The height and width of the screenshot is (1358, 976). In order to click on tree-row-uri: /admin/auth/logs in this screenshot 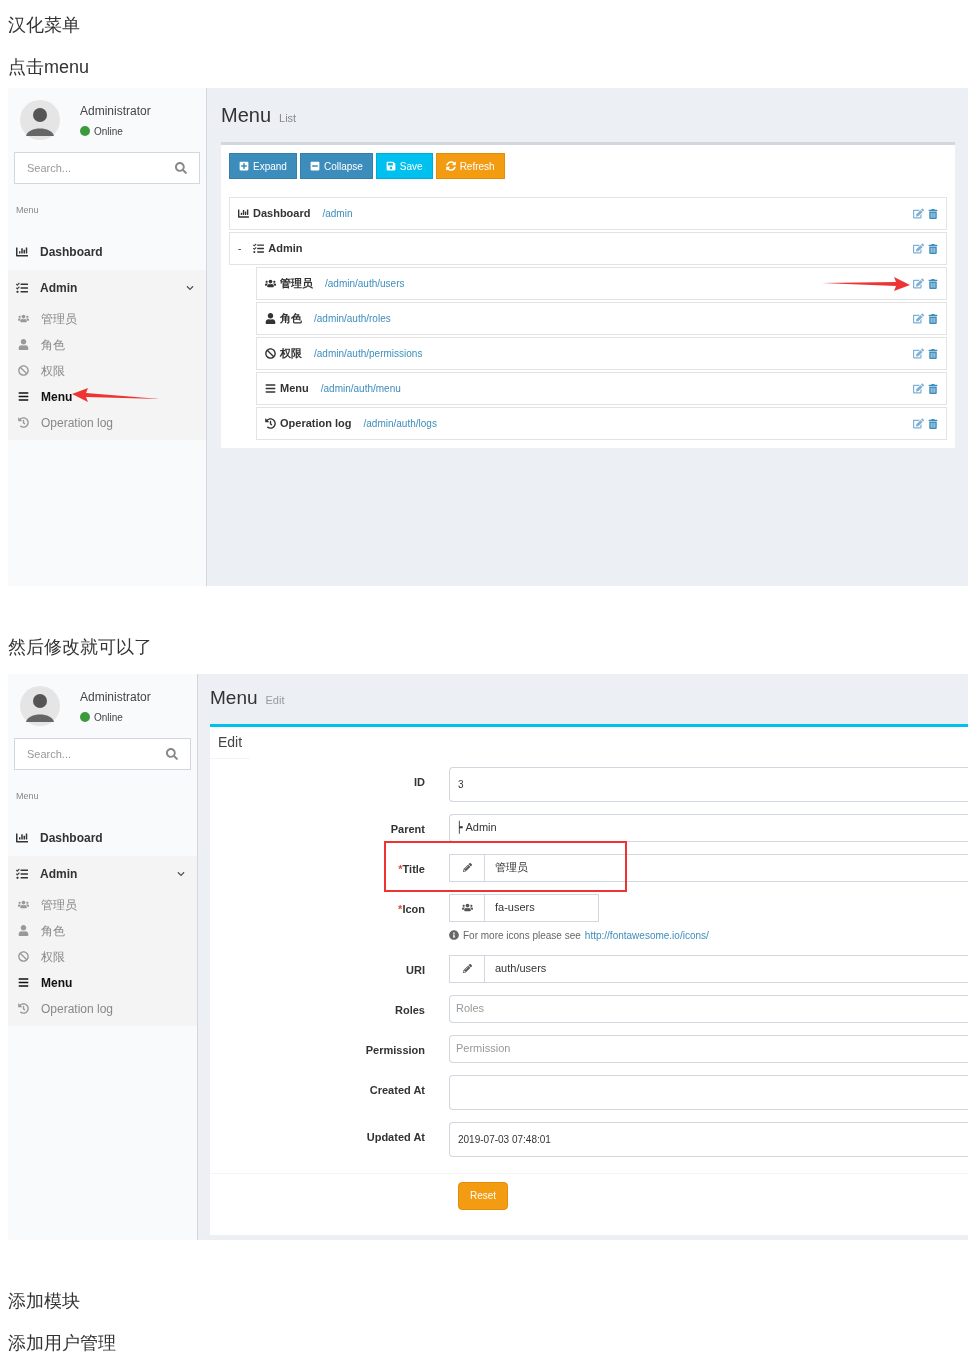, I will do `click(400, 424)`.